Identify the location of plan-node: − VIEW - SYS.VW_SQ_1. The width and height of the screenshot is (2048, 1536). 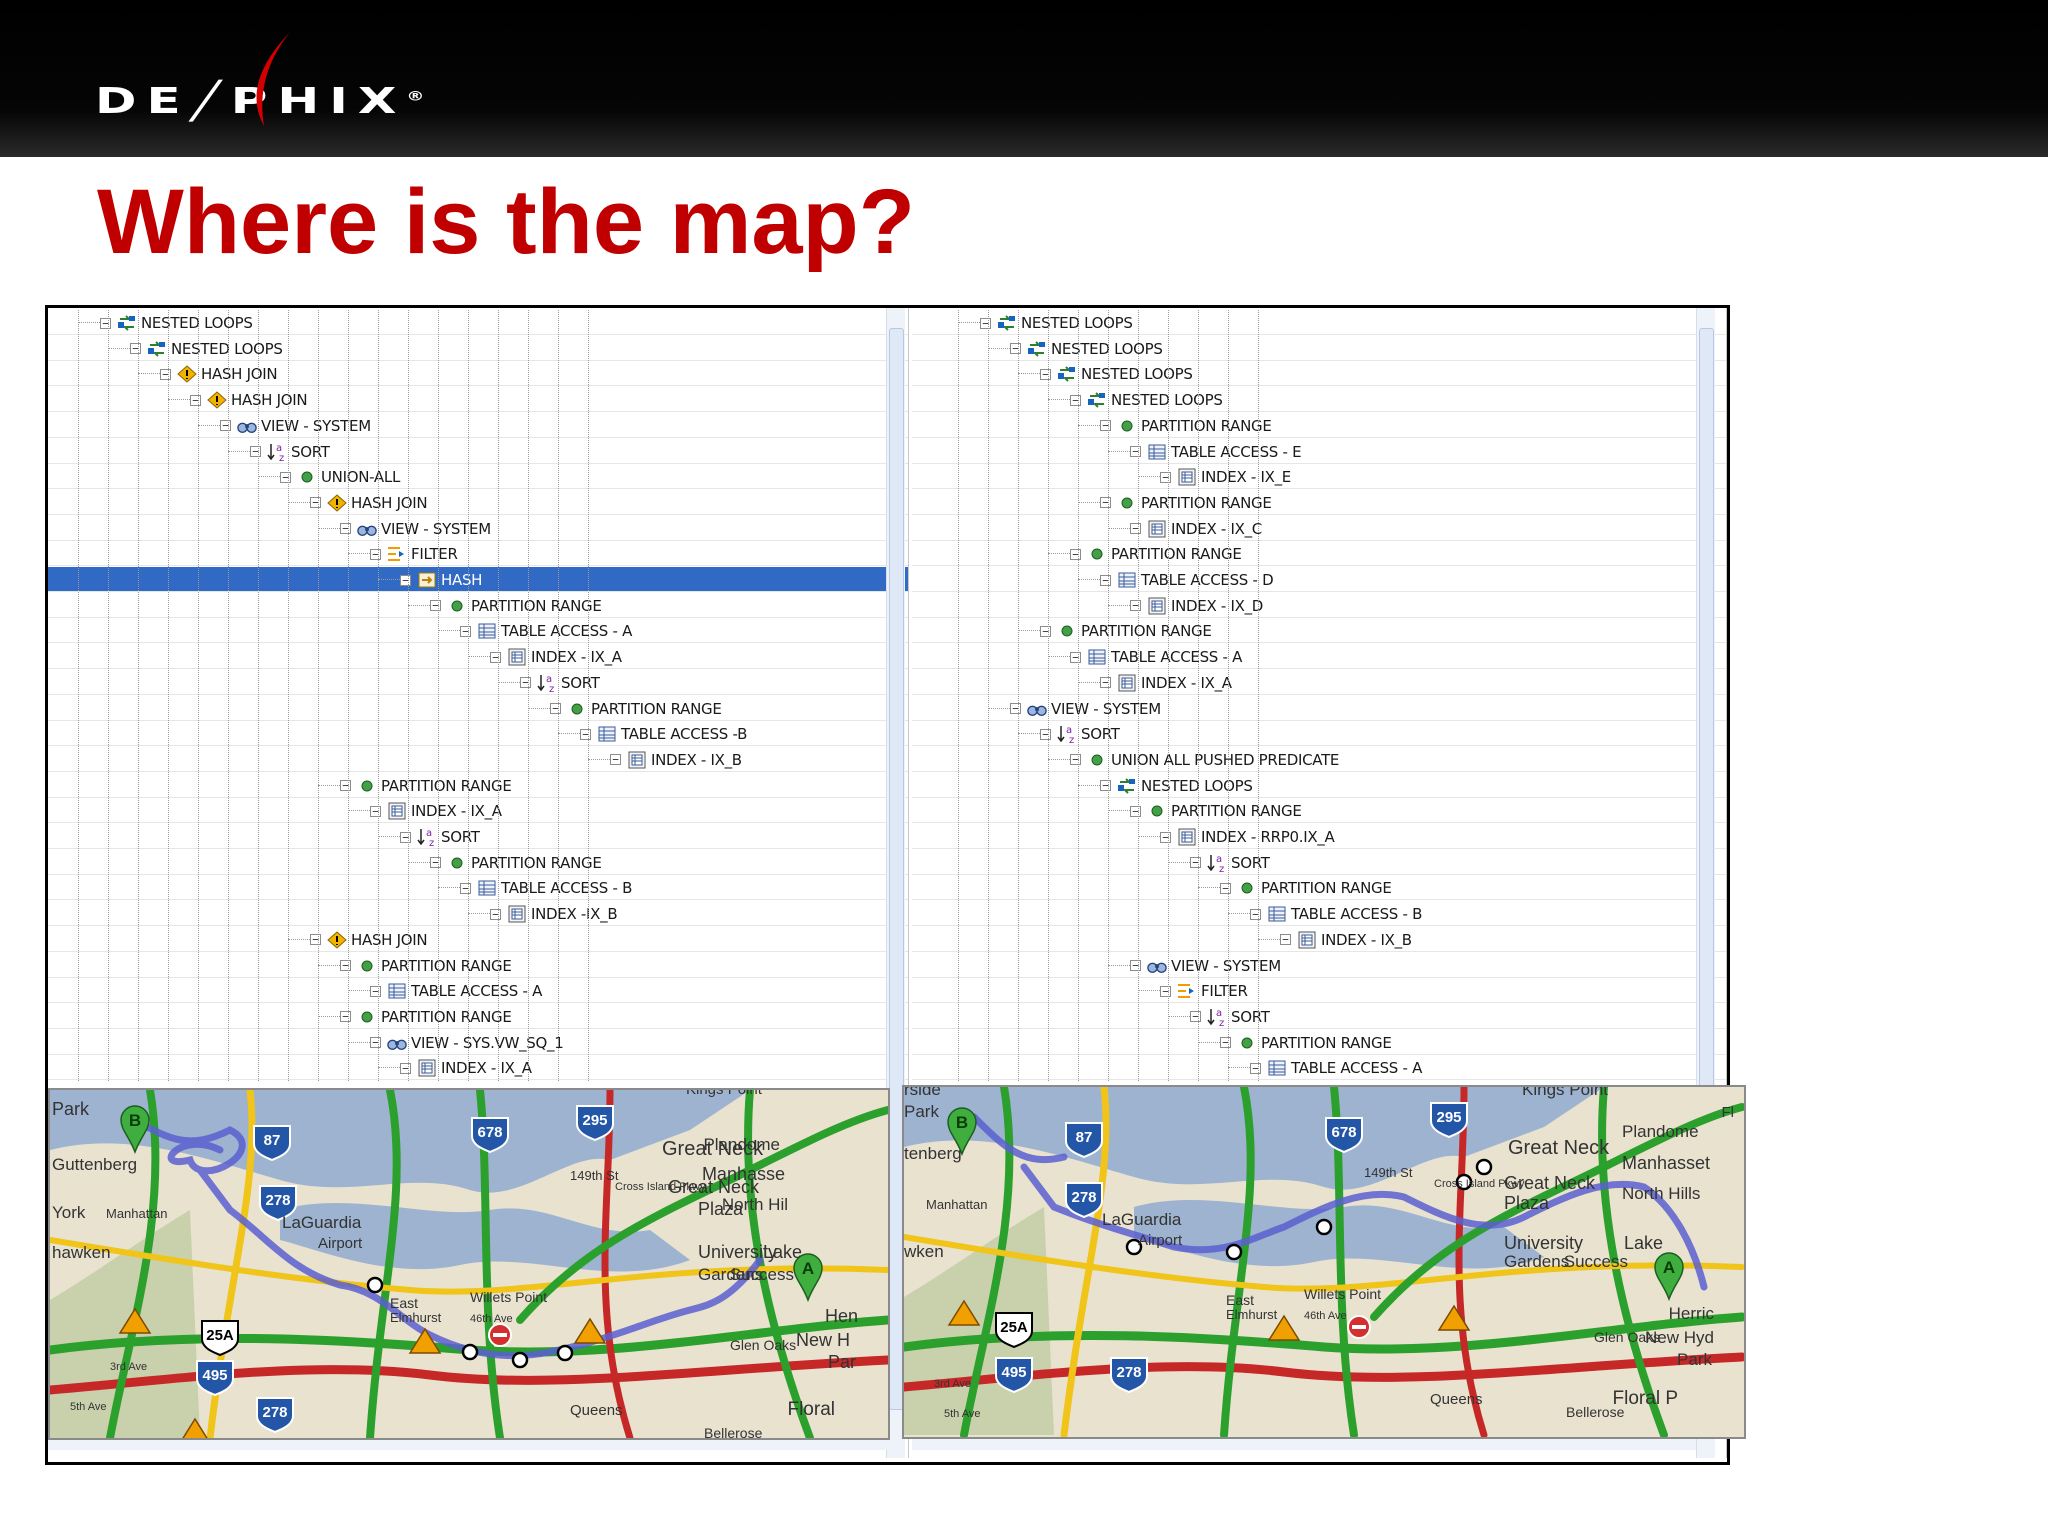
(467, 1043).